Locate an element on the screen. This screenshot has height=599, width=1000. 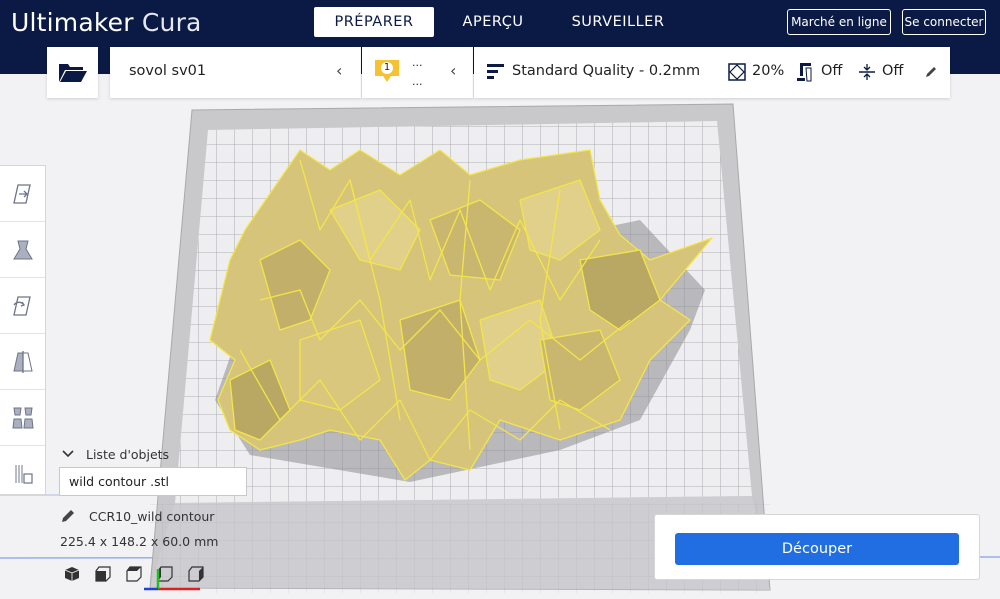
scale-tool is located at coordinates (22, 250).